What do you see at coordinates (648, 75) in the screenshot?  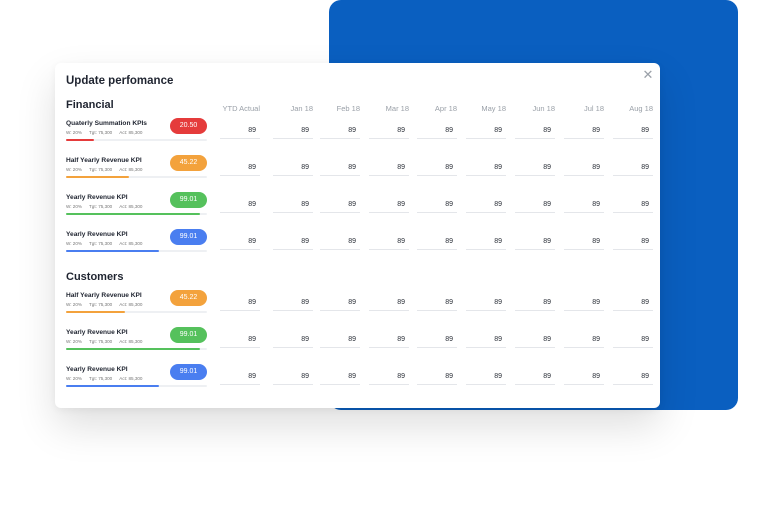 I see `close-icon: ✕` at bounding box center [648, 75].